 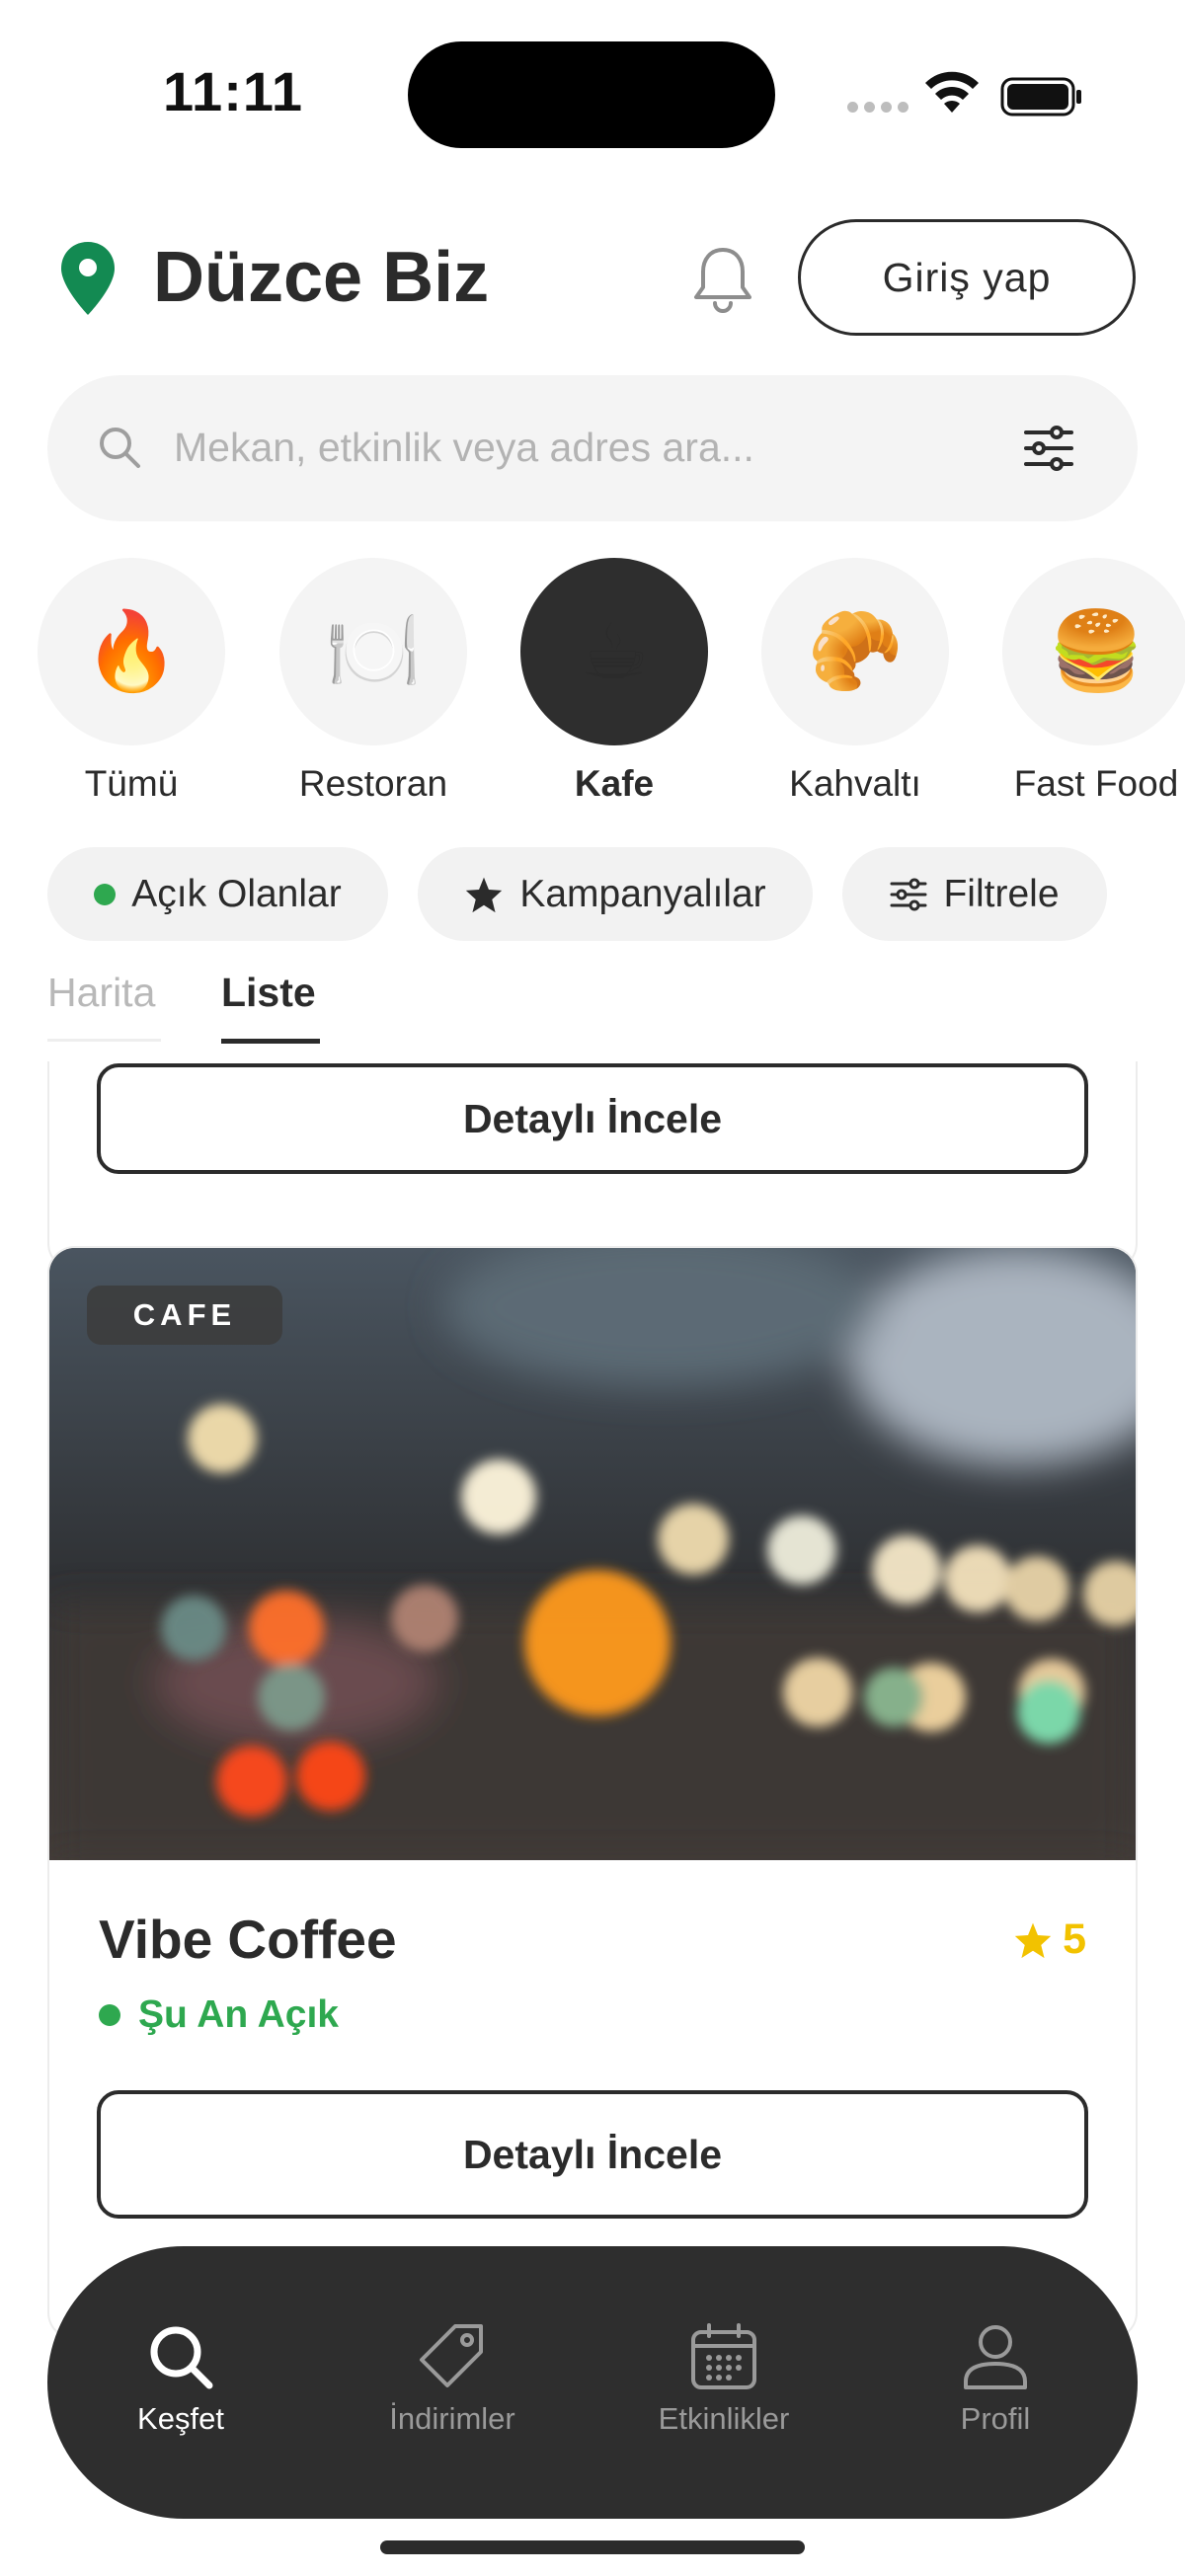 I want to click on chip-label: Kampanyalılar, so click(x=643, y=893).